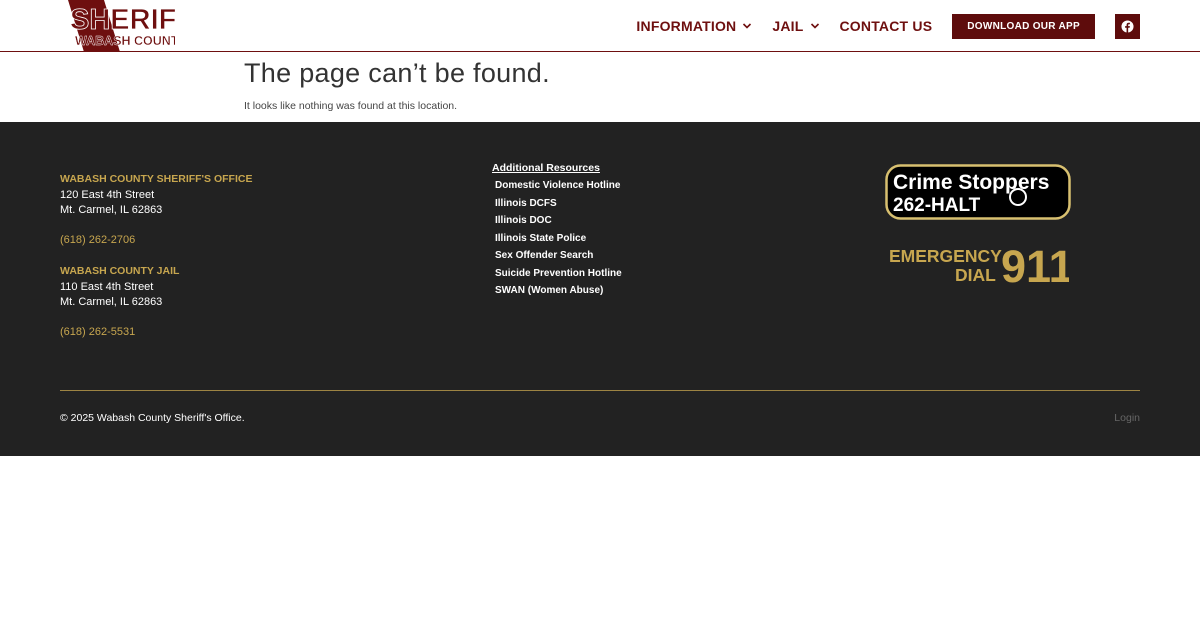 This screenshot has width=1200, height=620. I want to click on jail-phone-link: (618) 262-5531, so click(156, 333).